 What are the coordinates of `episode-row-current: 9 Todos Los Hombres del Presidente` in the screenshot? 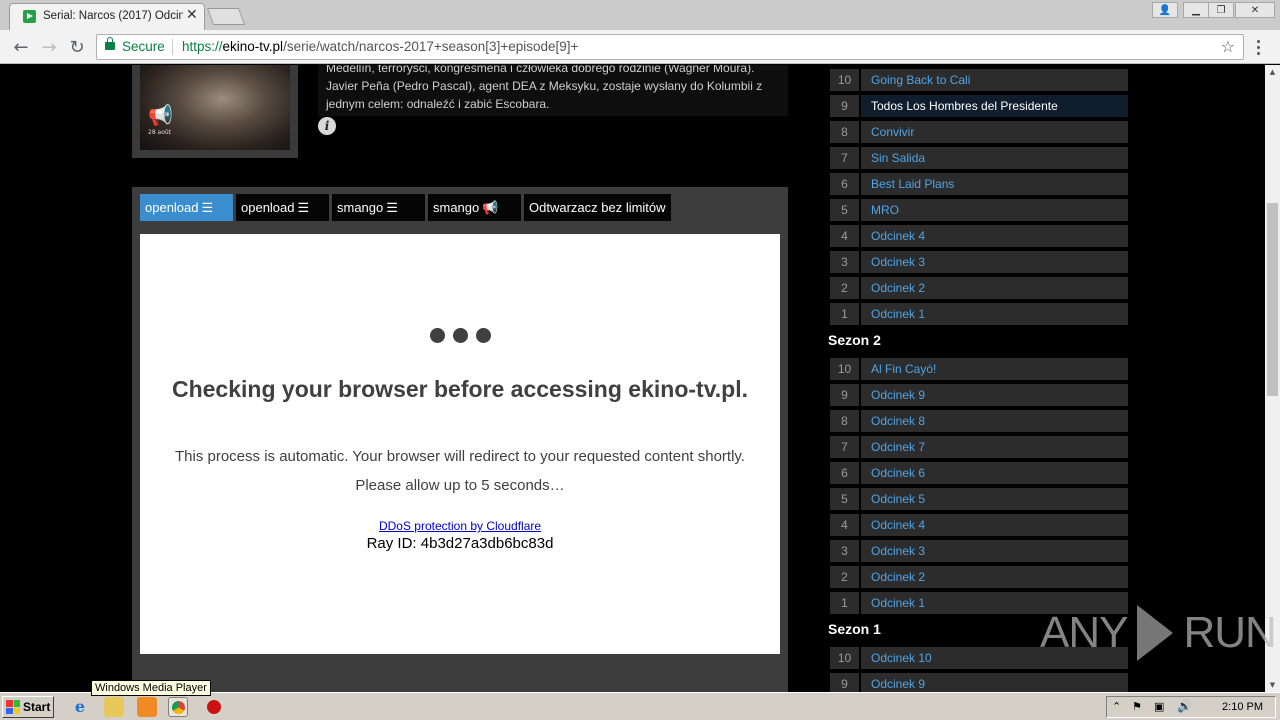 It's located at (978, 106).